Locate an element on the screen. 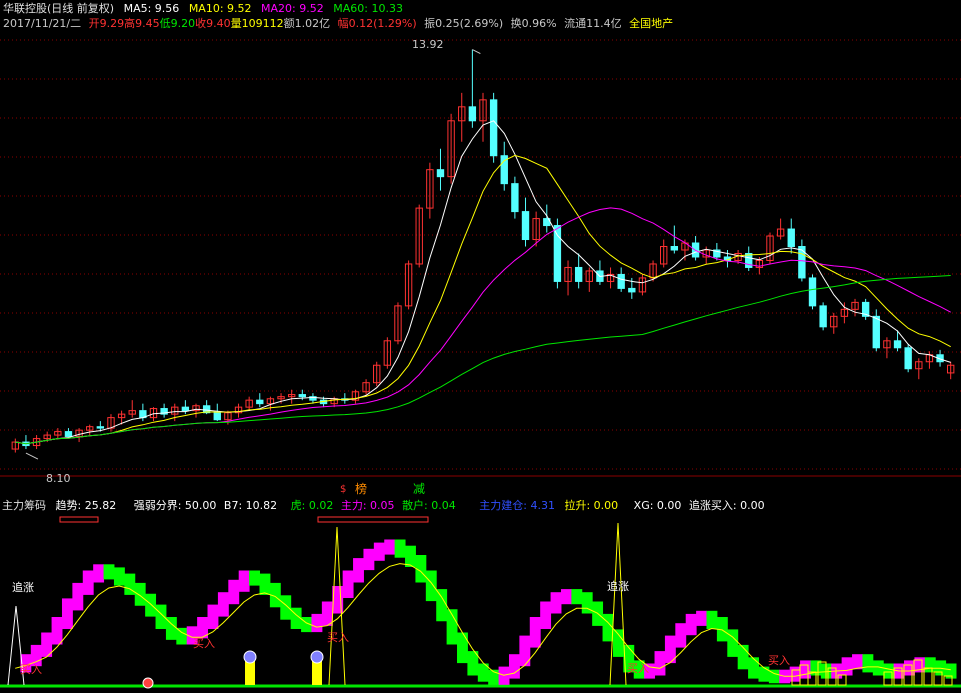  high-price-annotation: 13.92 is located at coordinates (428, 44).